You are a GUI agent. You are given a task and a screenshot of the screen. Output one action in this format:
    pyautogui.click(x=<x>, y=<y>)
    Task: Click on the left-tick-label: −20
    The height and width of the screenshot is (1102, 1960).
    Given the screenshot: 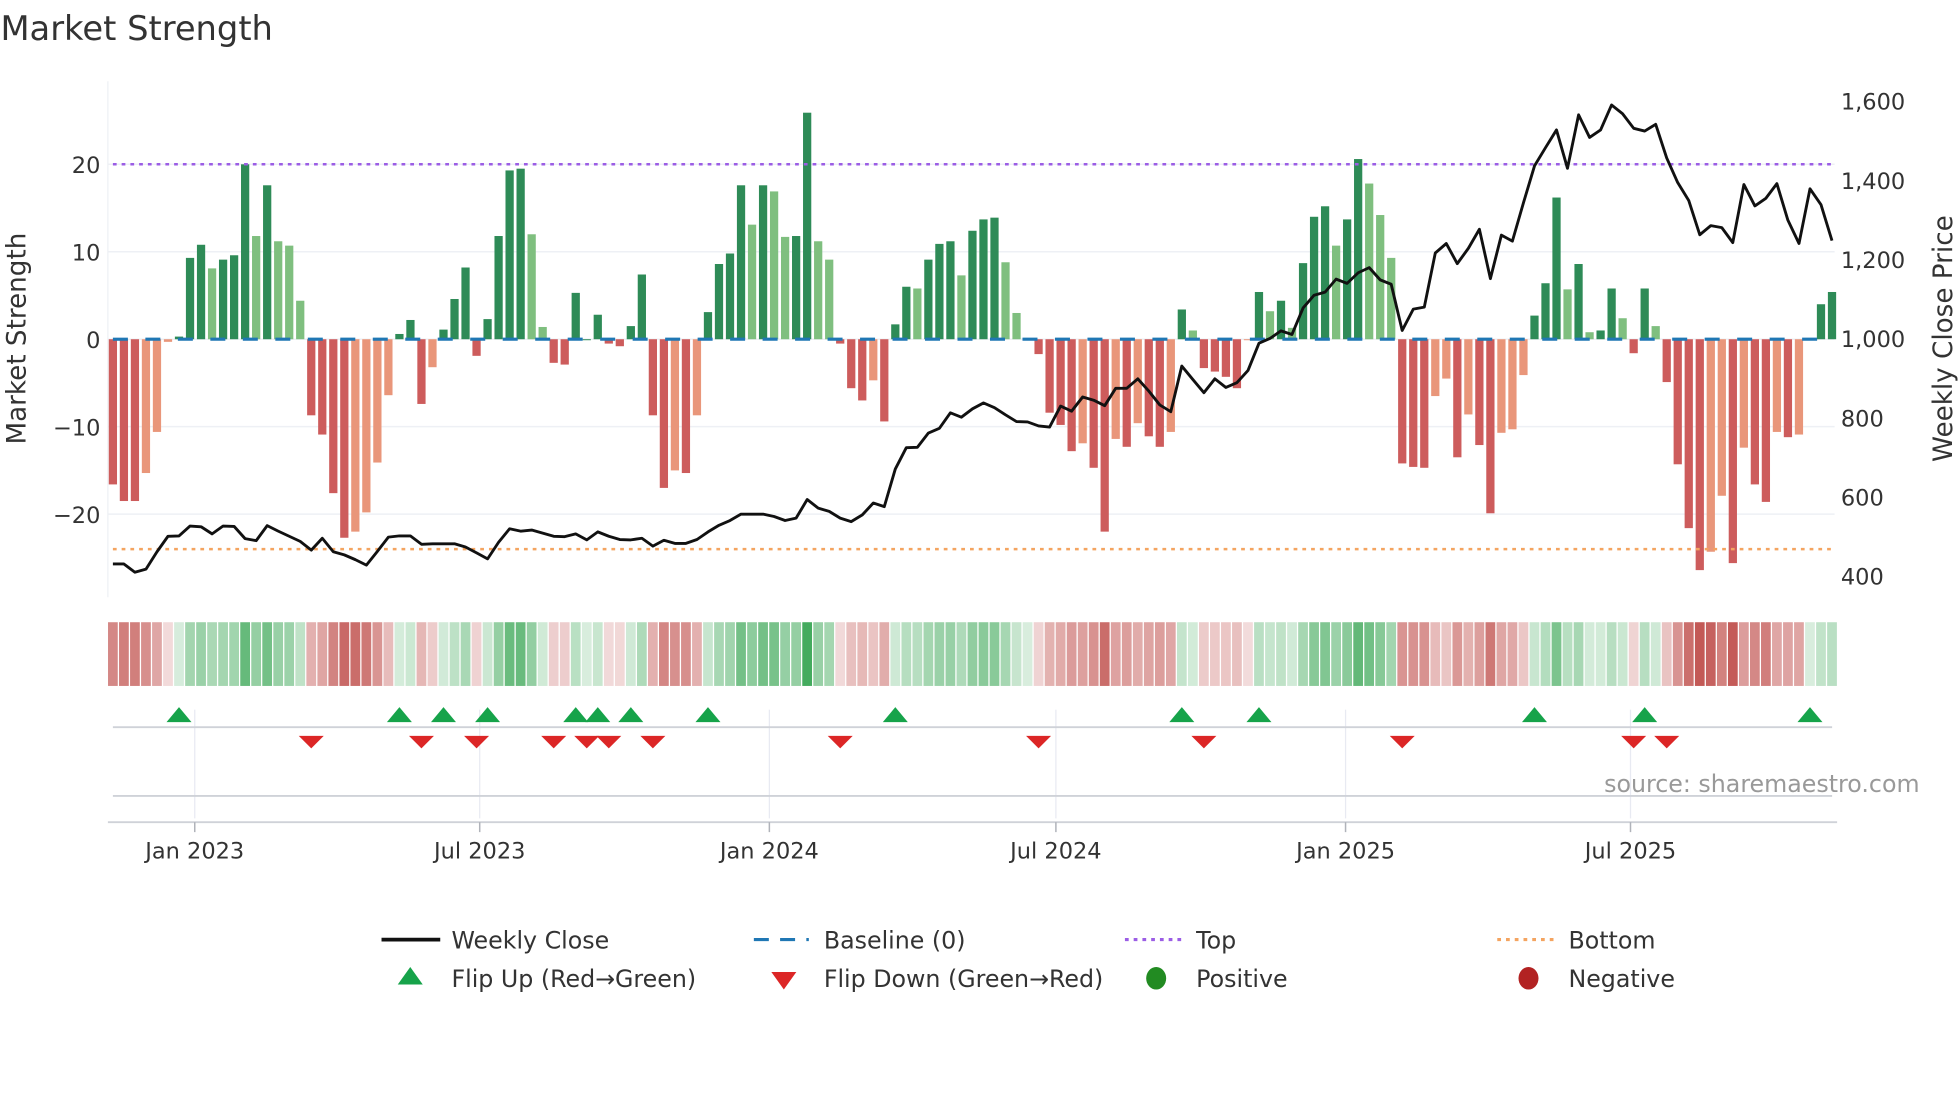 What is the action you would take?
    pyautogui.click(x=76, y=516)
    